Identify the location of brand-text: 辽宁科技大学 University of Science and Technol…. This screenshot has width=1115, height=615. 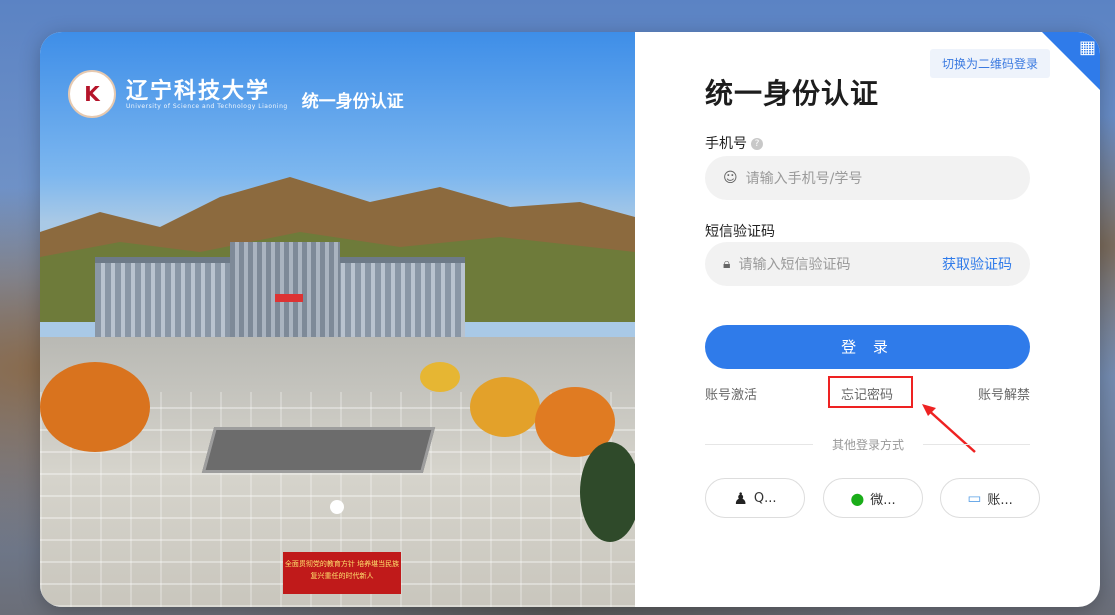
(207, 94).